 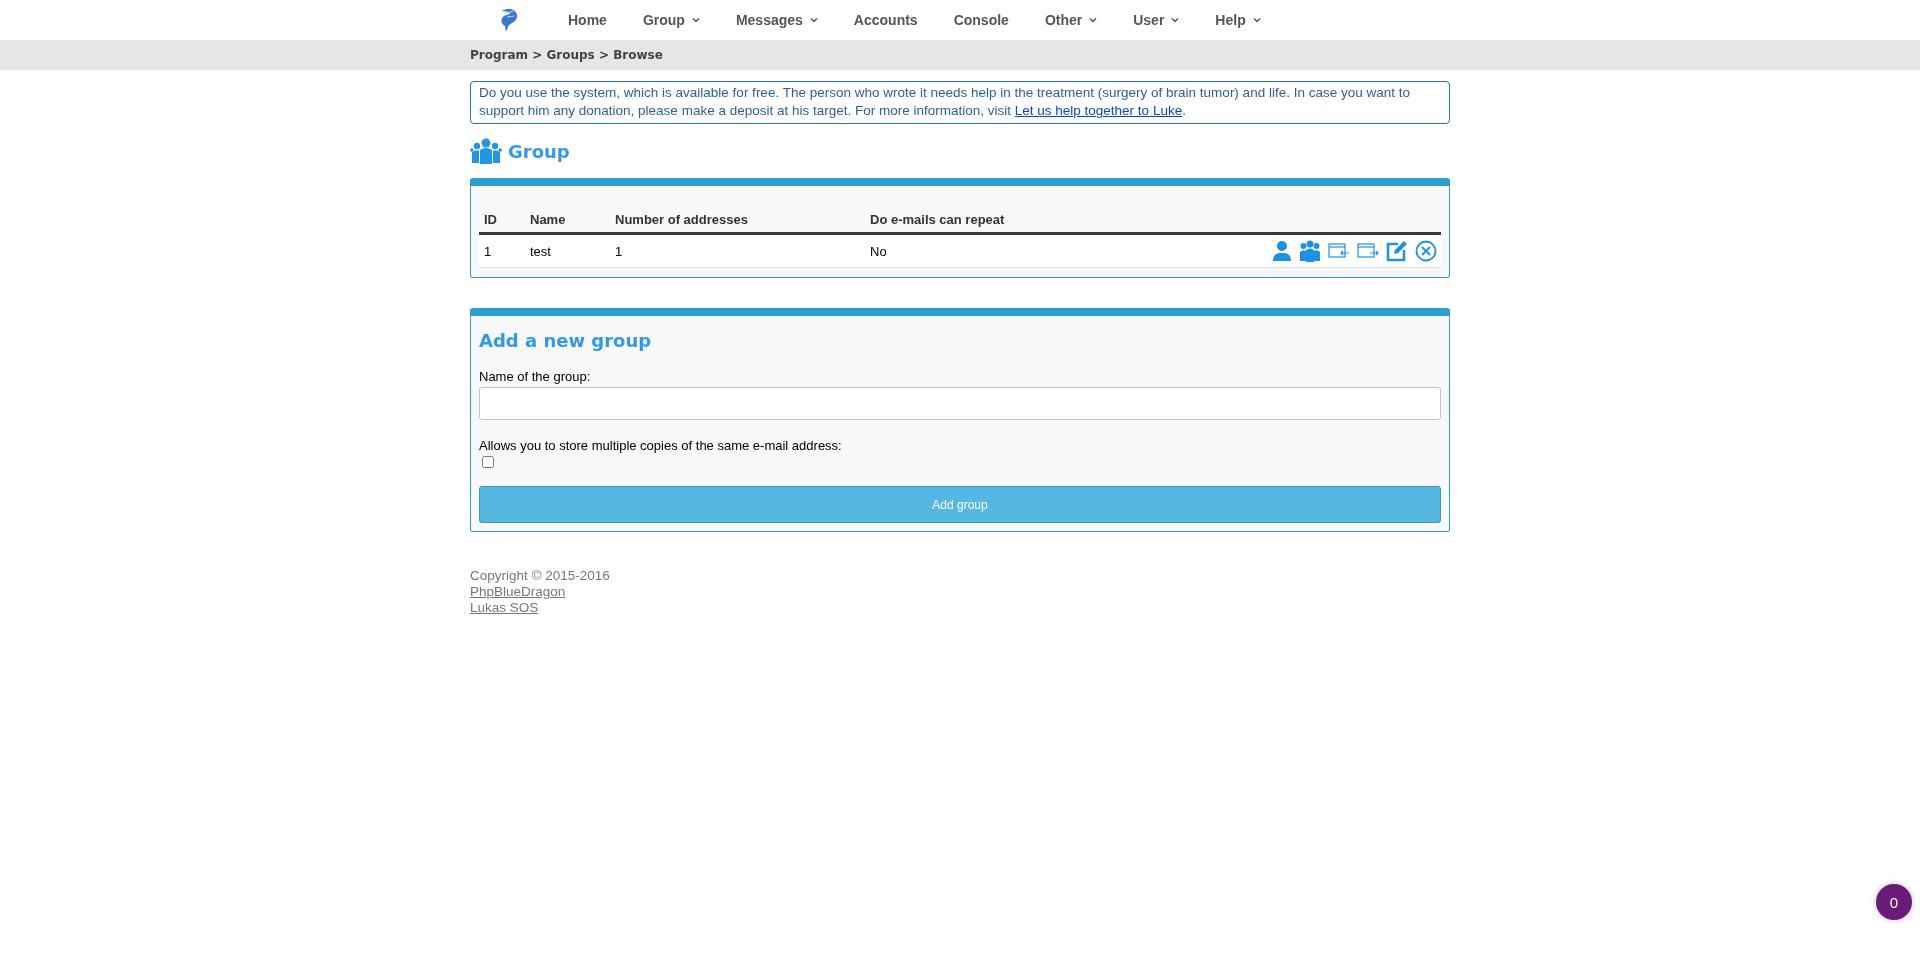 What do you see at coordinates (671, 20) in the screenshot?
I see `nav-link: Group` at bounding box center [671, 20].